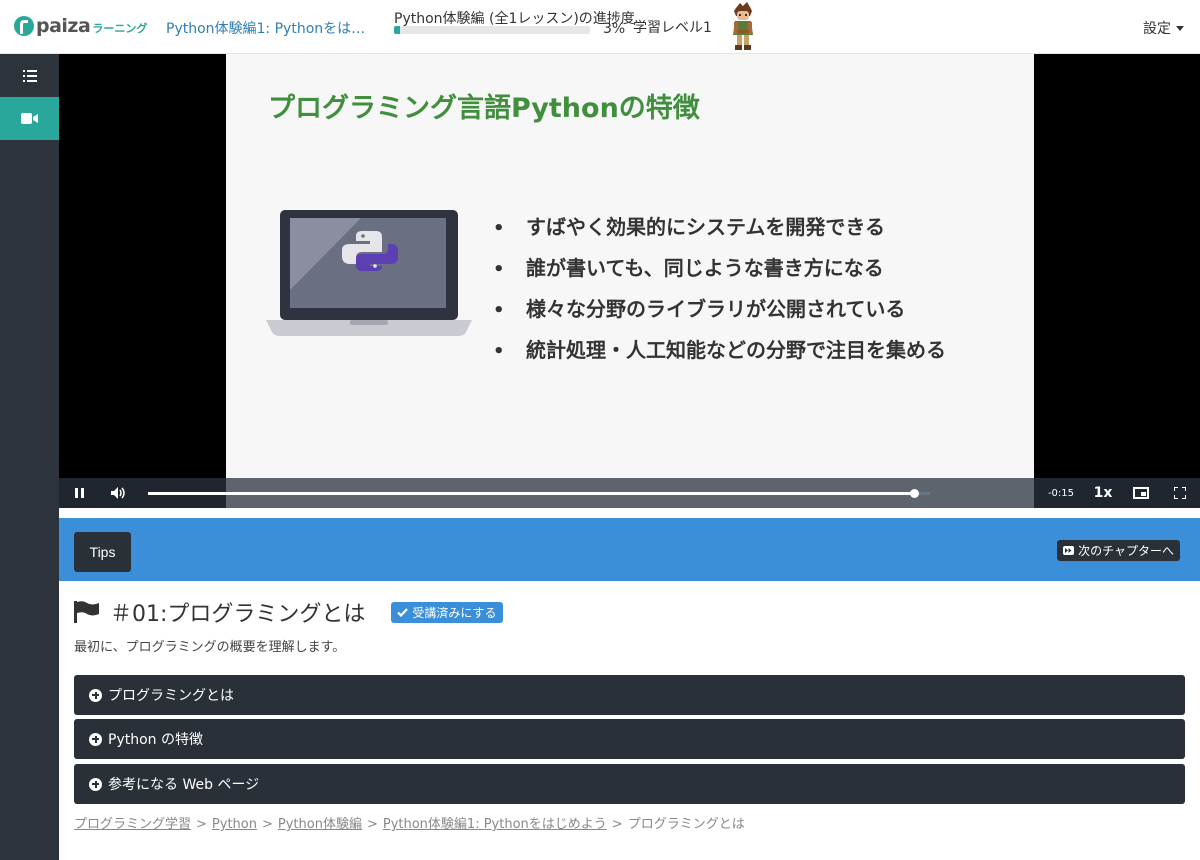 The height and width of the screenshot is (860, 1200). Describe the element at coordinates (743, 27) in the screenshot. I see `character-avatar-icon` at that location.